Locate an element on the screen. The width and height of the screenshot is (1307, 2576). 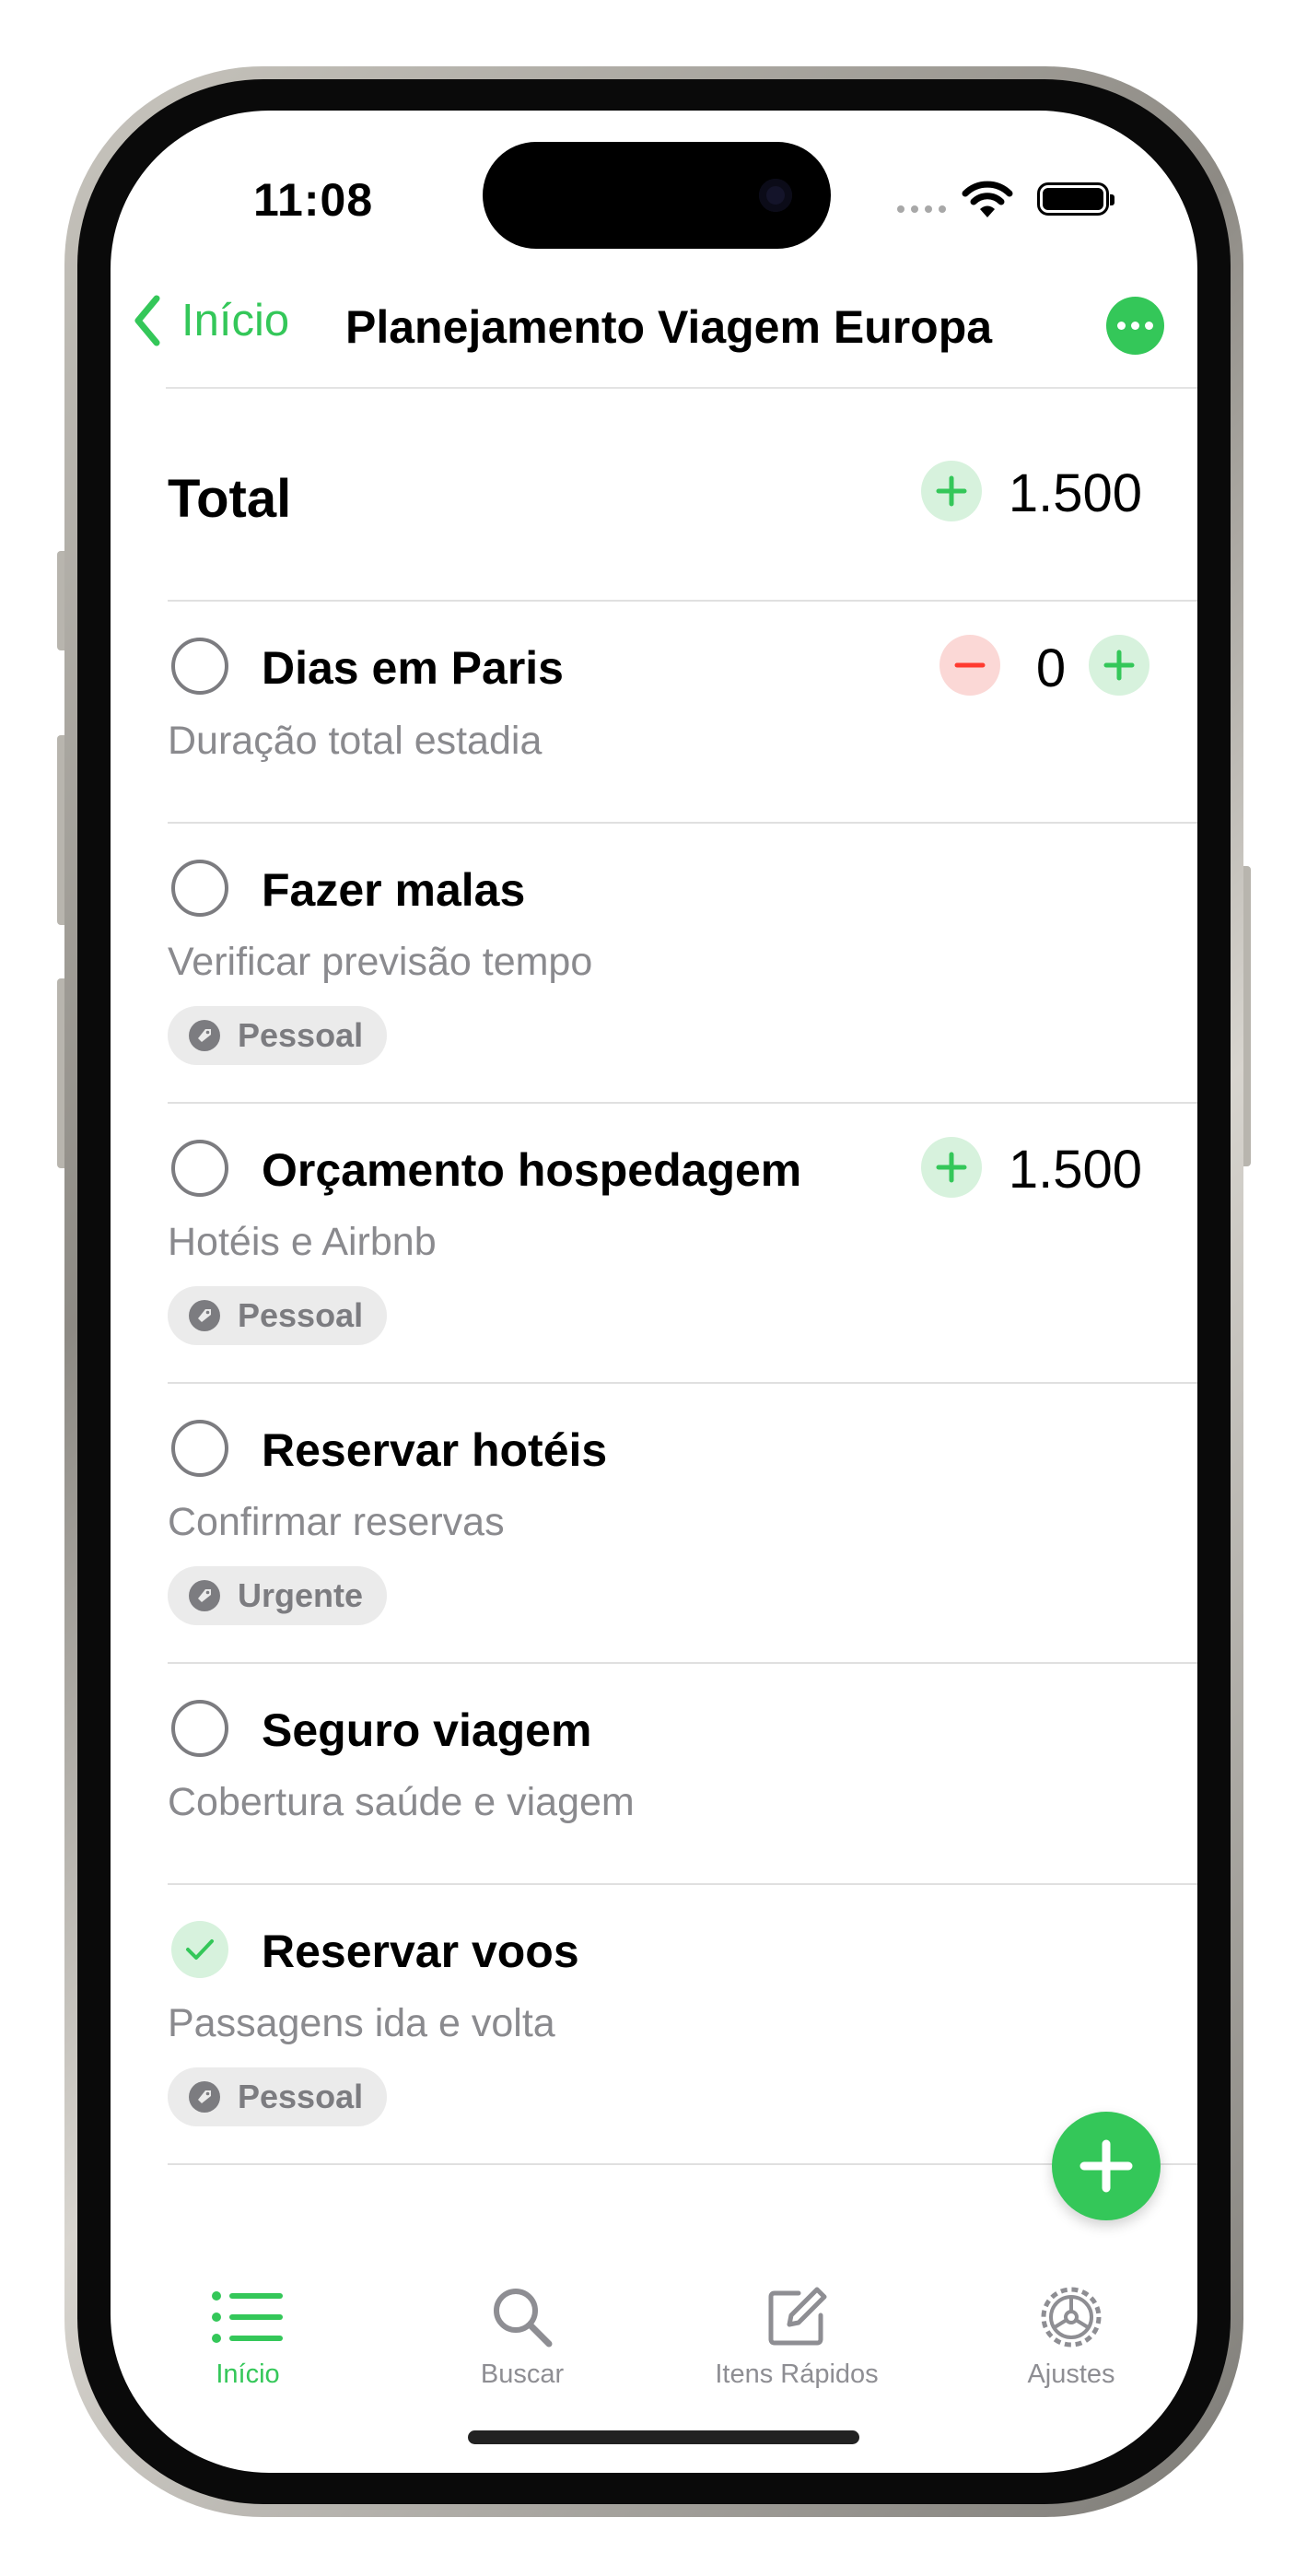
tab-label: Ajustes is located at coordinates (1071, 2374).